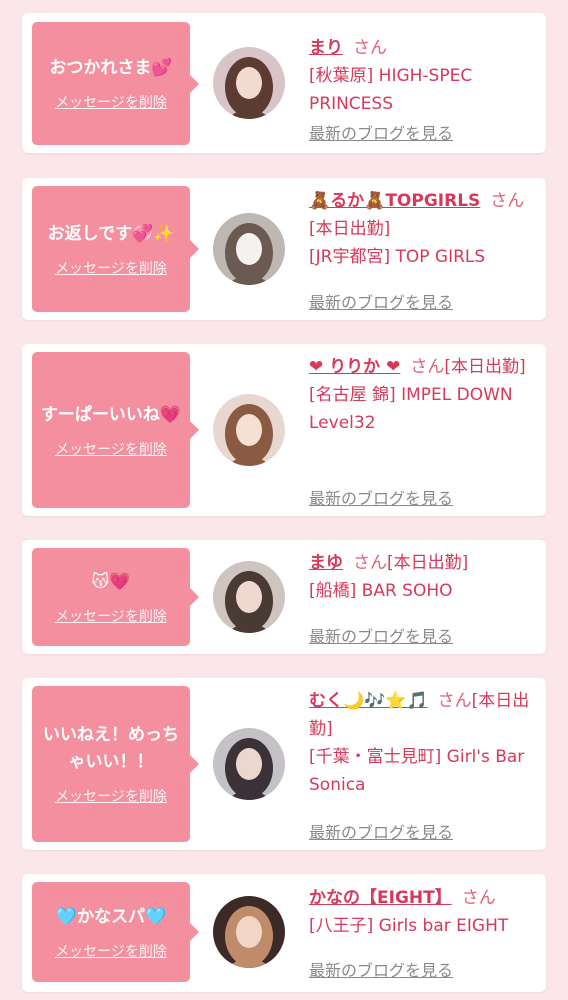 This screenshot has height=1000, width=568. I want to click on girl-name-link: まゆ, so click(326, 563).